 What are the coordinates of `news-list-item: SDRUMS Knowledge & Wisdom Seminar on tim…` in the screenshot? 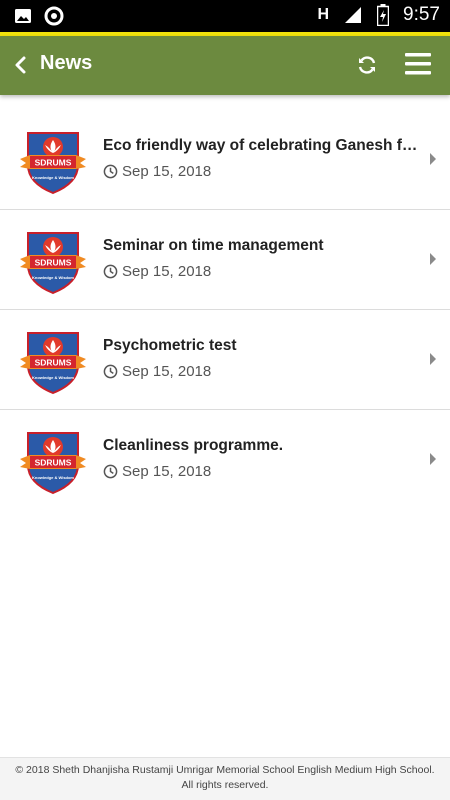 It's located at (225, 260).